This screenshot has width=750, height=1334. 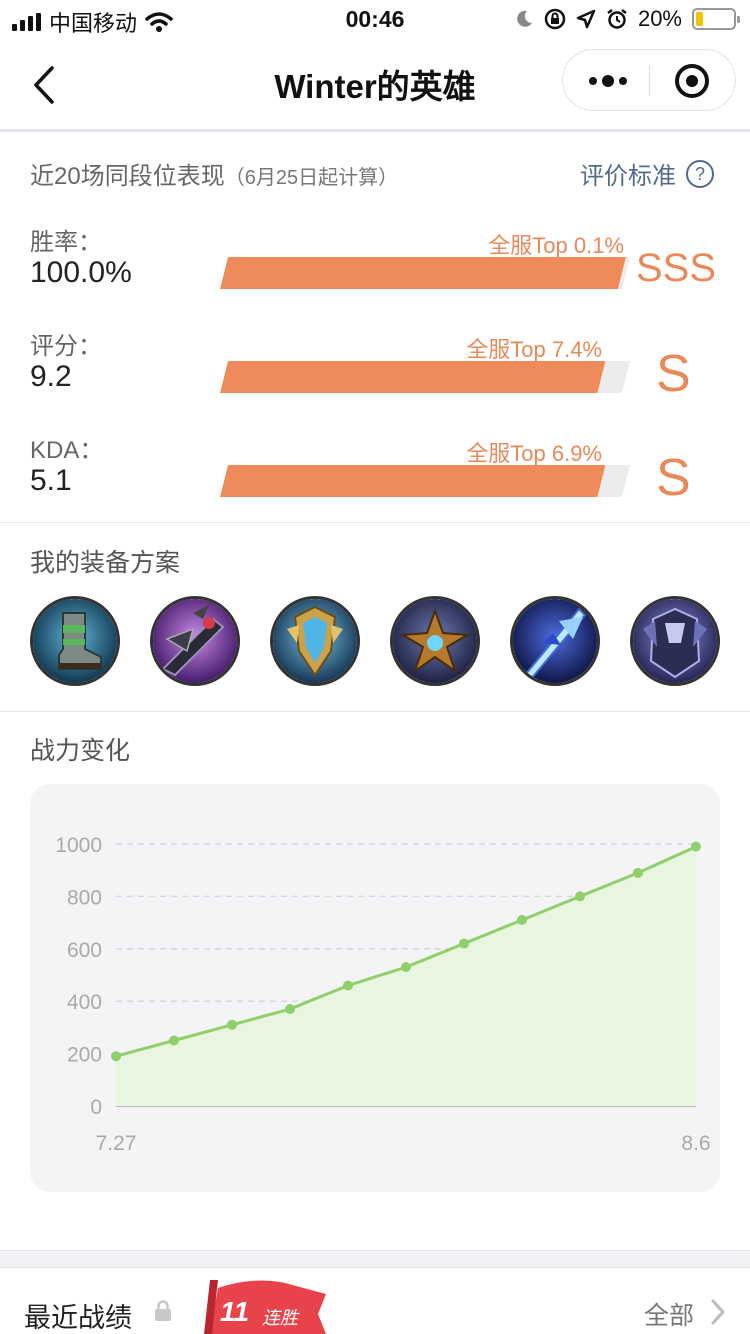 What do you see at coordinates (412, 481) in the screenshot?
I see `progress-bar-kda` at bounding box center [412, 481].